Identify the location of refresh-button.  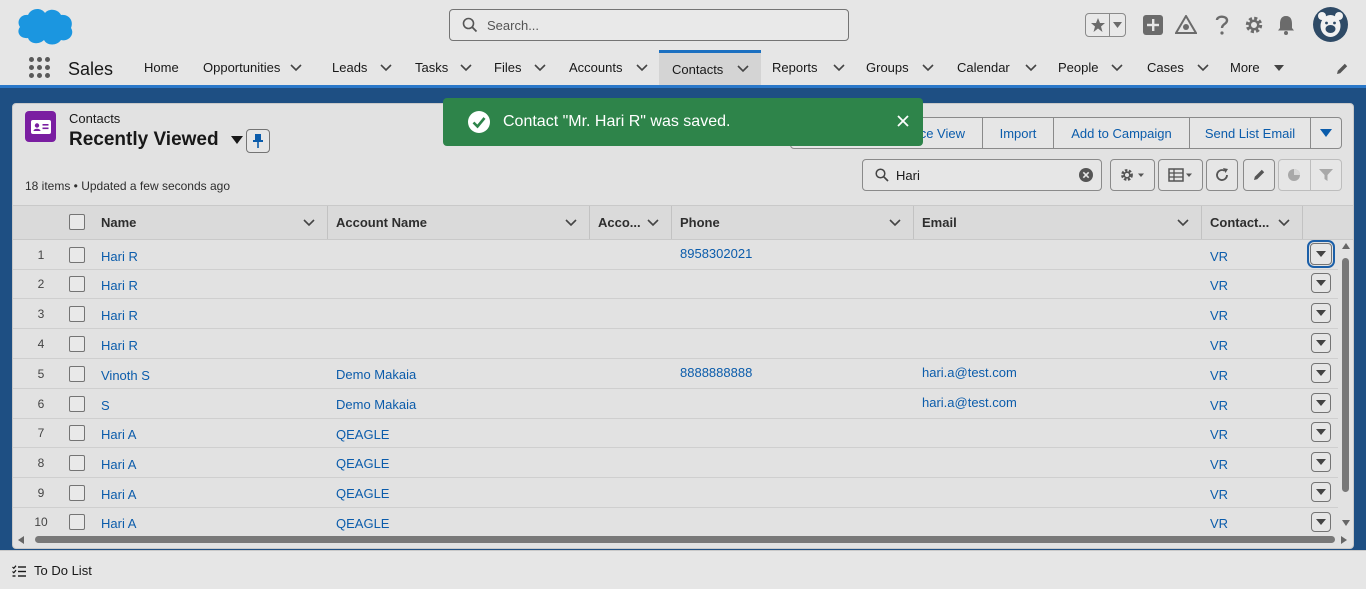
(1222, 175).